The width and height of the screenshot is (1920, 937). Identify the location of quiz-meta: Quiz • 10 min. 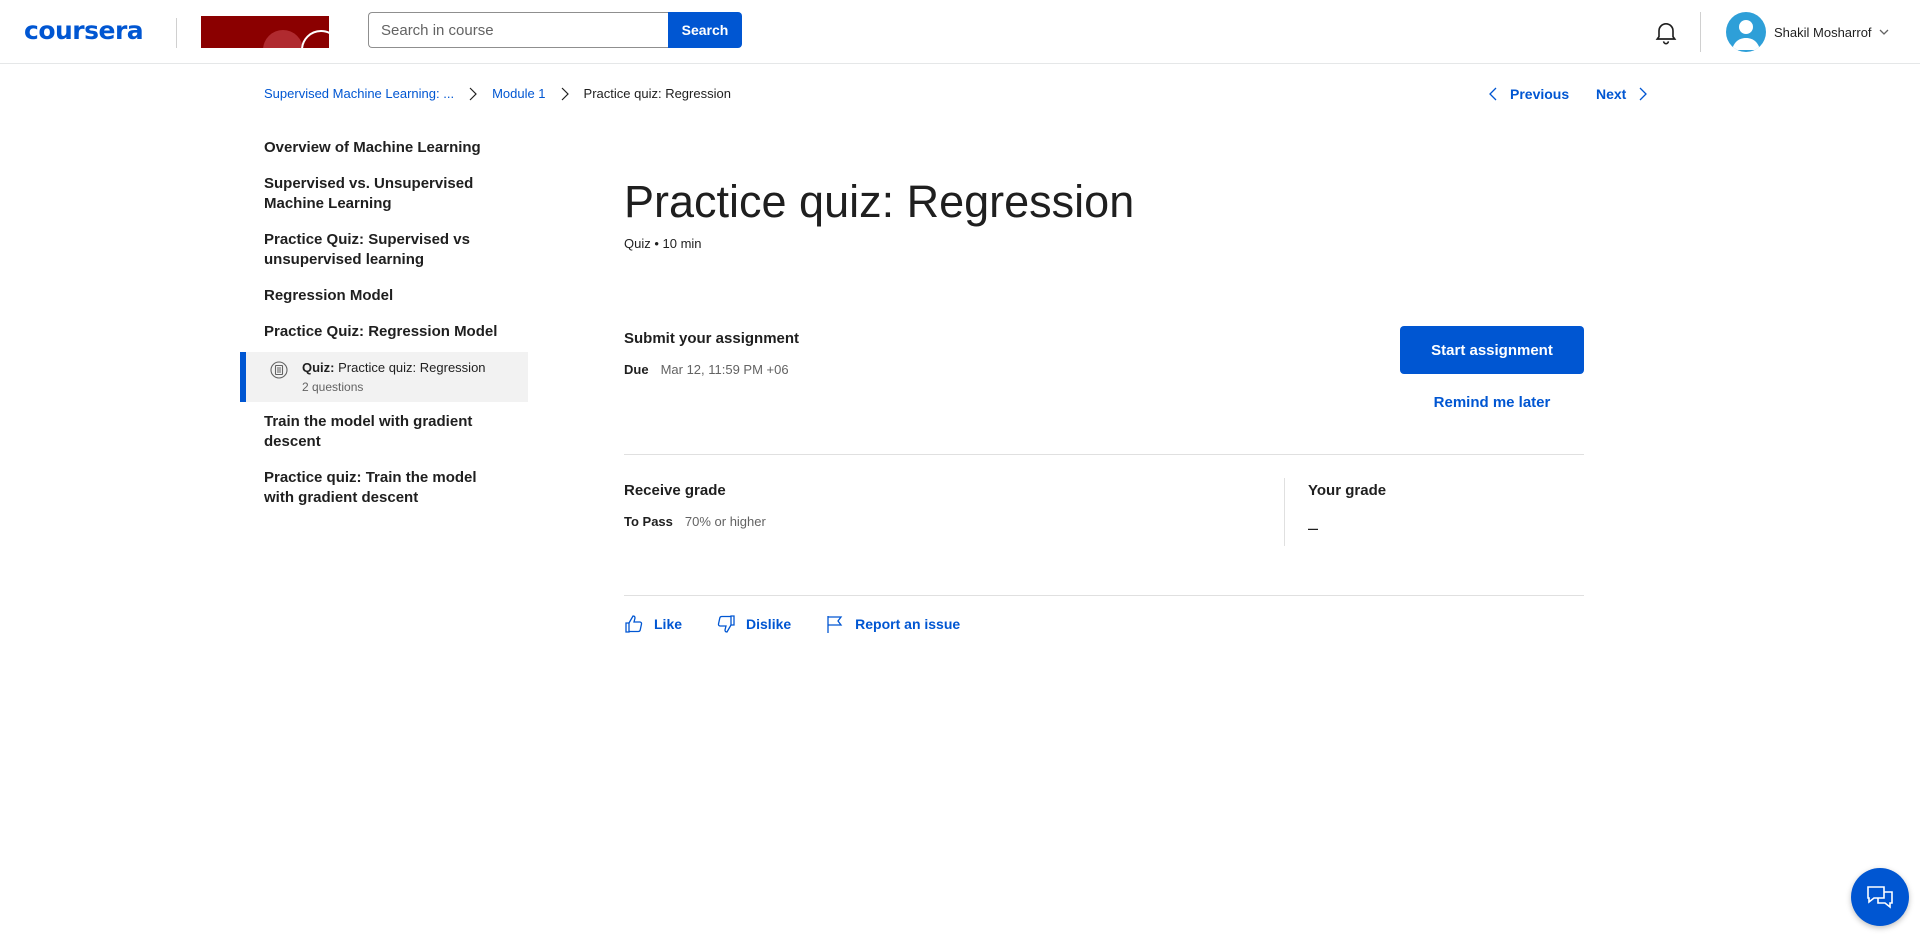
(663, 243).